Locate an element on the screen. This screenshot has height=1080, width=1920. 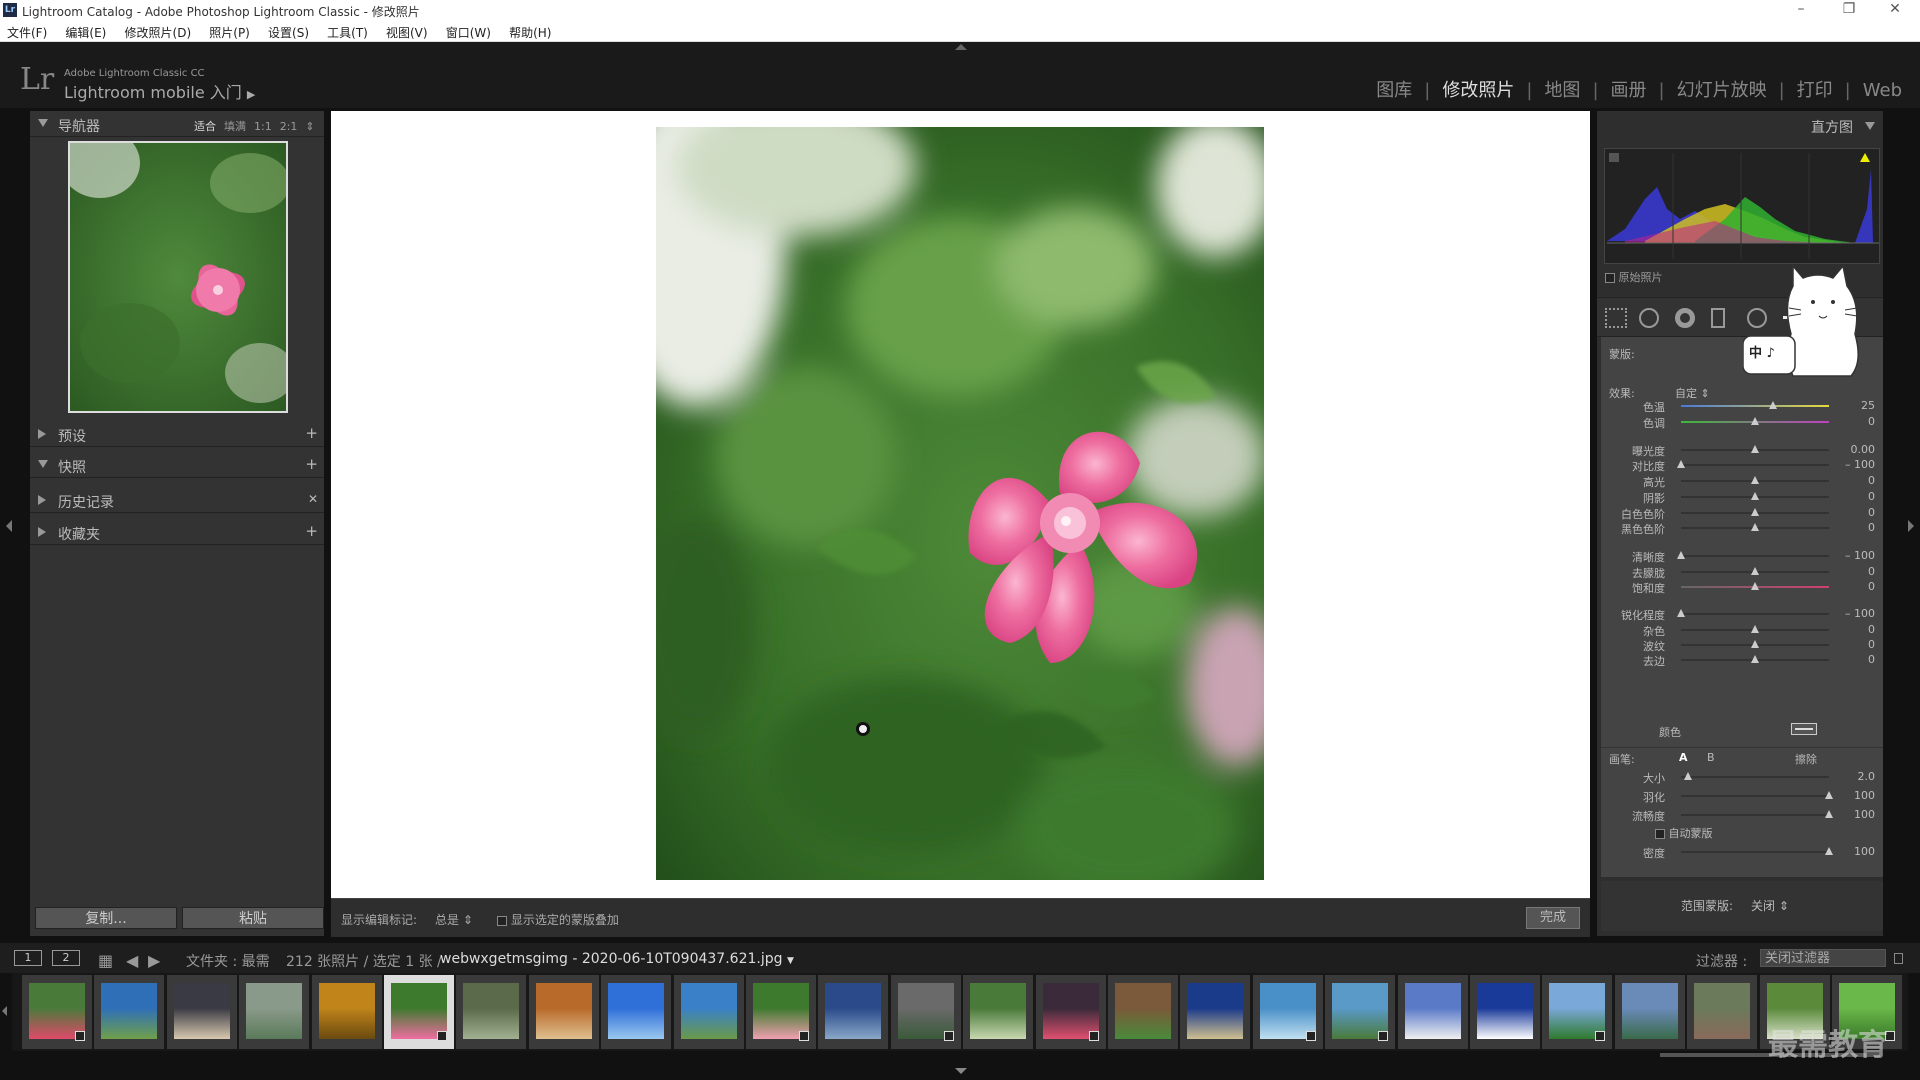
feather-value: 100 is located at coordinates (1864, 795).